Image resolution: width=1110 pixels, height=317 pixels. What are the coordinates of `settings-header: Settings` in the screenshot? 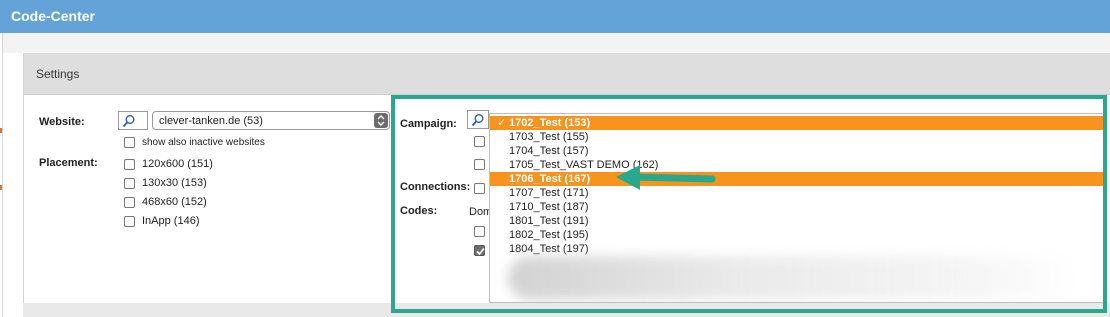 It's located at (567, 74).